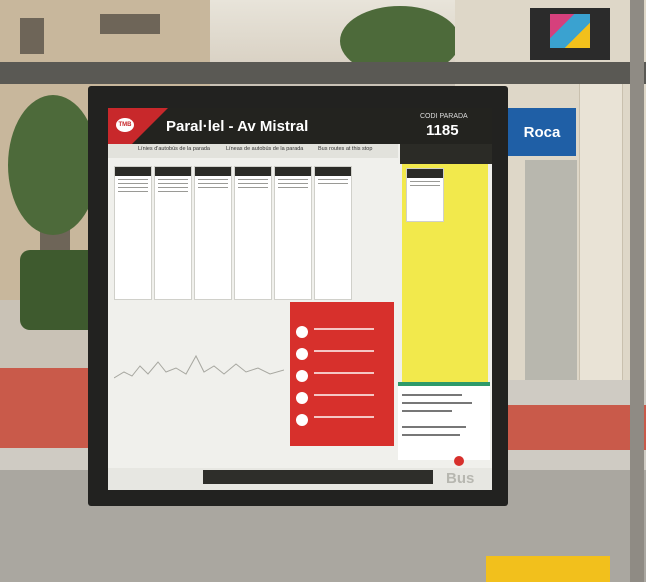 This screenshot has width=646, height=582. Describe the element at coordinates (459, 461) in the screenshot. I see `tmb-footer-logo` at that location.